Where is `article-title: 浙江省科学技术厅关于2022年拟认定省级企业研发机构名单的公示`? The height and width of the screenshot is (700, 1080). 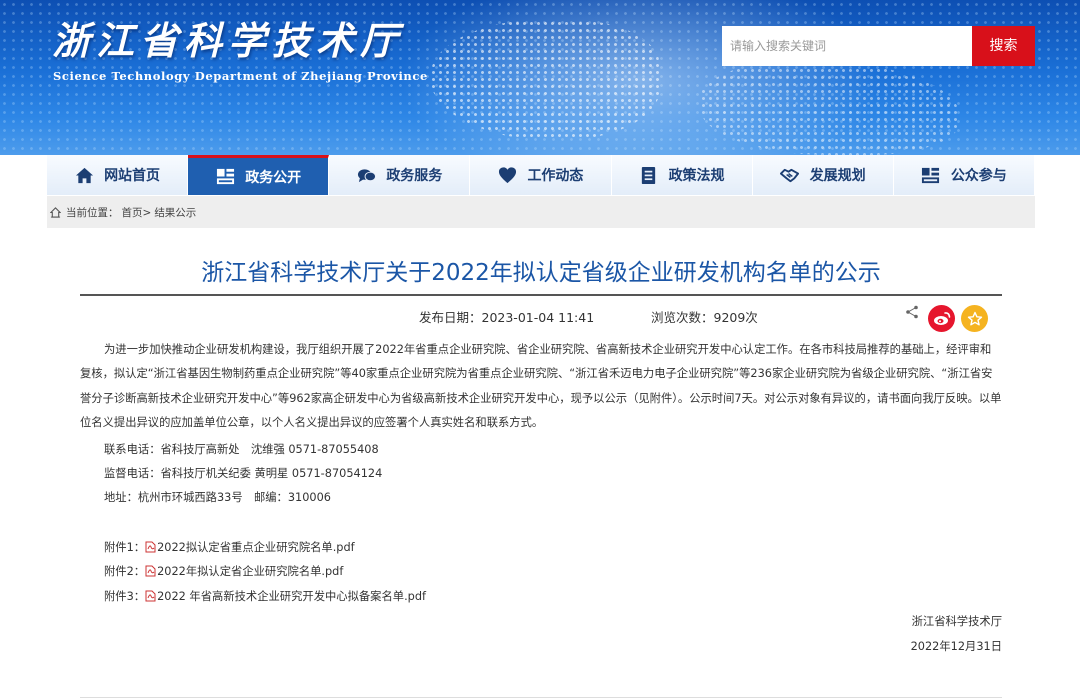
article-title: 浙江省科学技术厅关于2022年拟认定省级企业研发机构名单的公示 is located at coordinates (541, 273).